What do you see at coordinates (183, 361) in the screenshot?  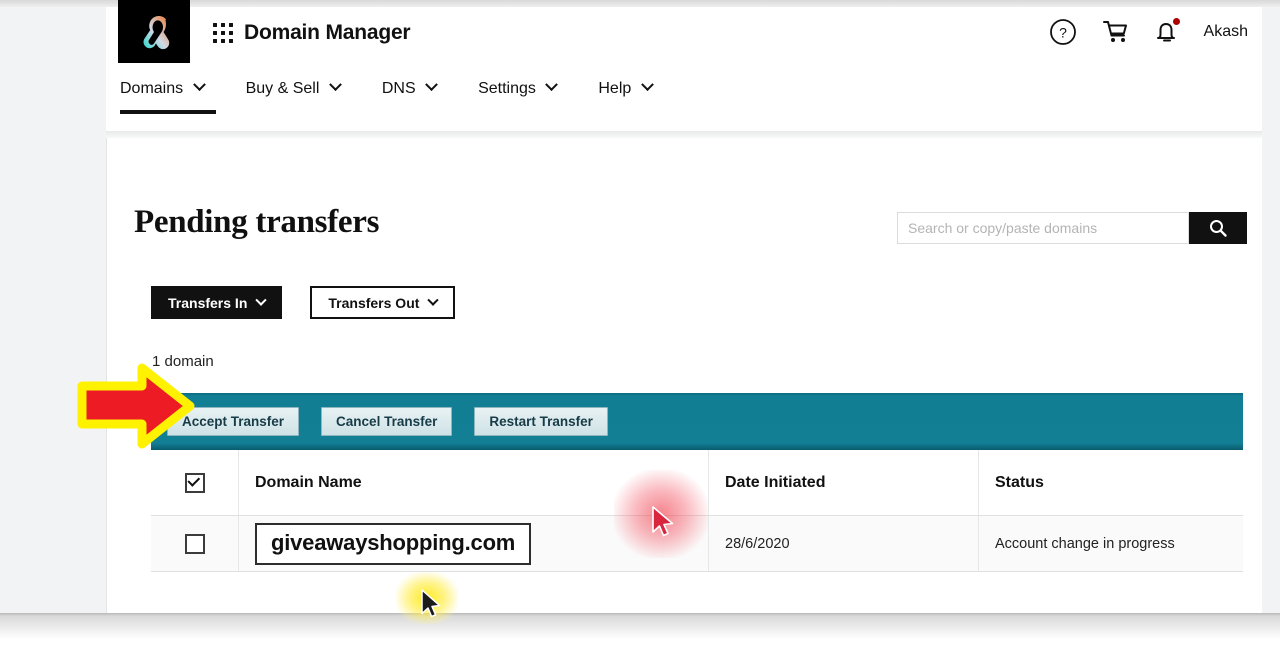 I see `domain-count: 1 domain` at bounding box center [183, 361].